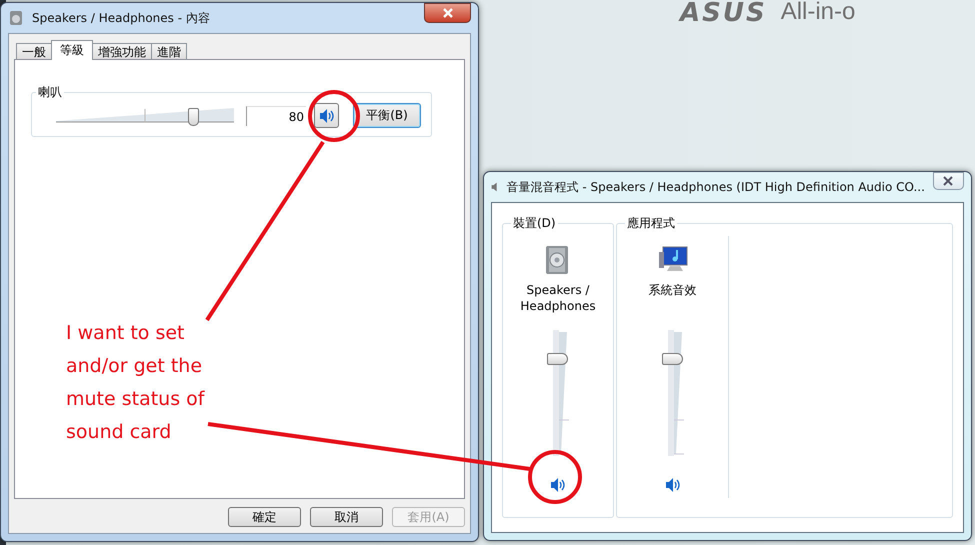  What do you see at coordinates (50, 92) in the screenshot?
I see `group-label: 喇叭` at bounding box center [50, 92].